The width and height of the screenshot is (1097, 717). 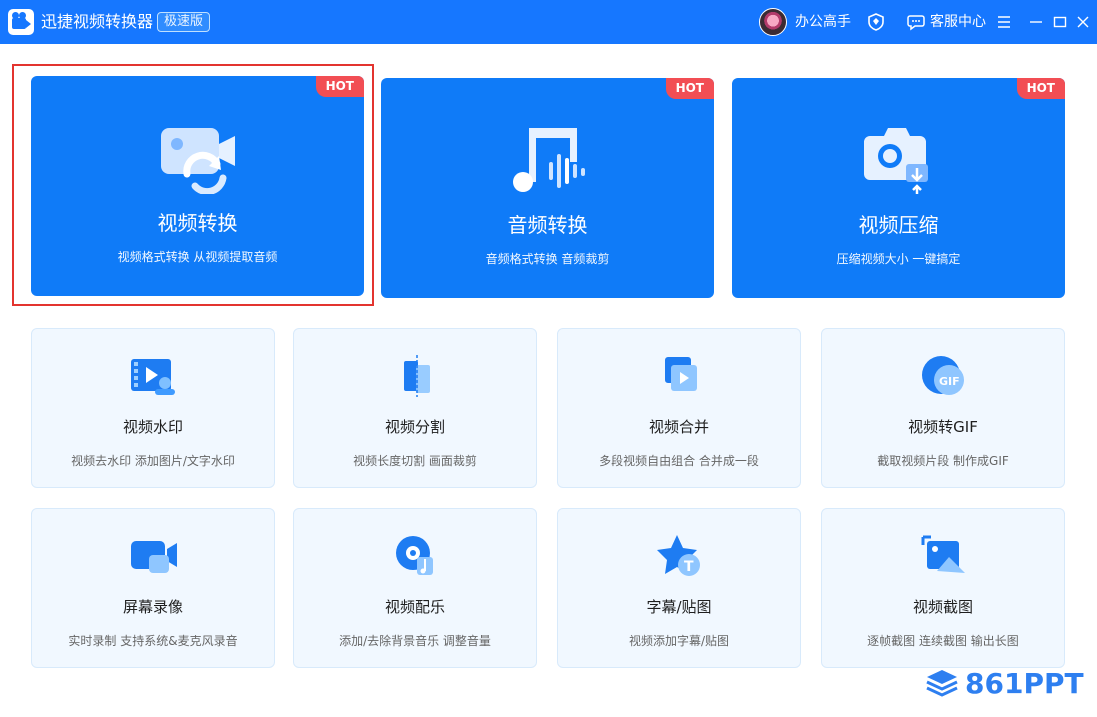 I want to click on card-title: 视频压缩, so click(x=898, y=225).